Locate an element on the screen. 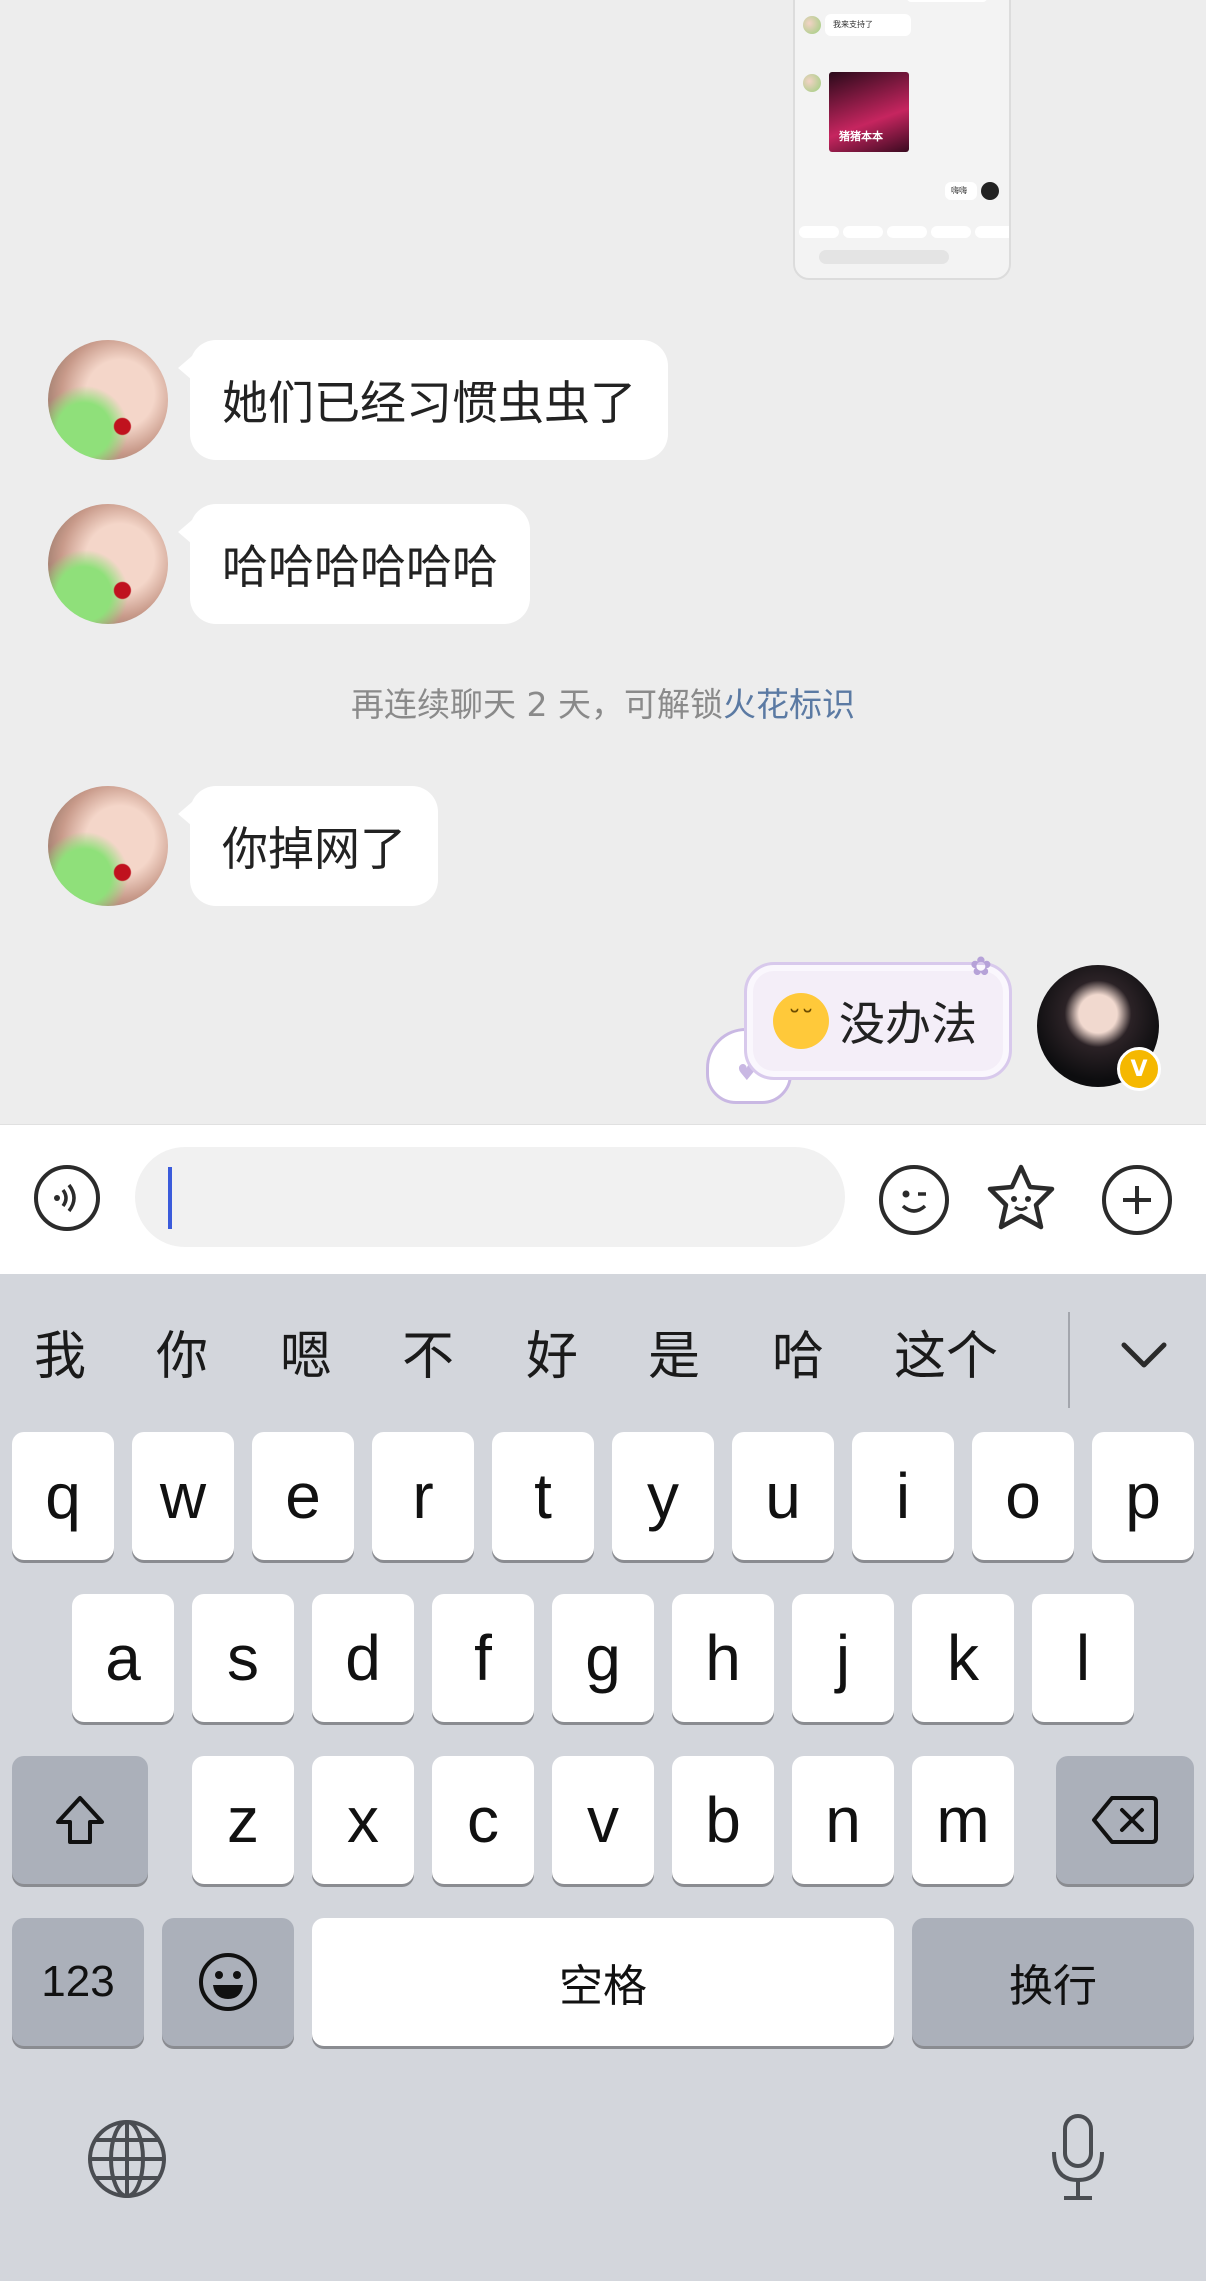 The height and width of the screenshot is (2281, 1206). text-caret is located at coordinates (170, 1198).